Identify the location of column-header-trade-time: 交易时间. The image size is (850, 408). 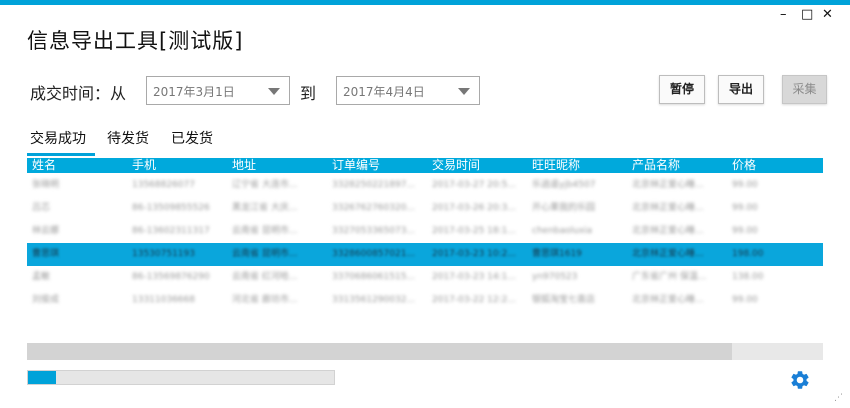
(456, 165).